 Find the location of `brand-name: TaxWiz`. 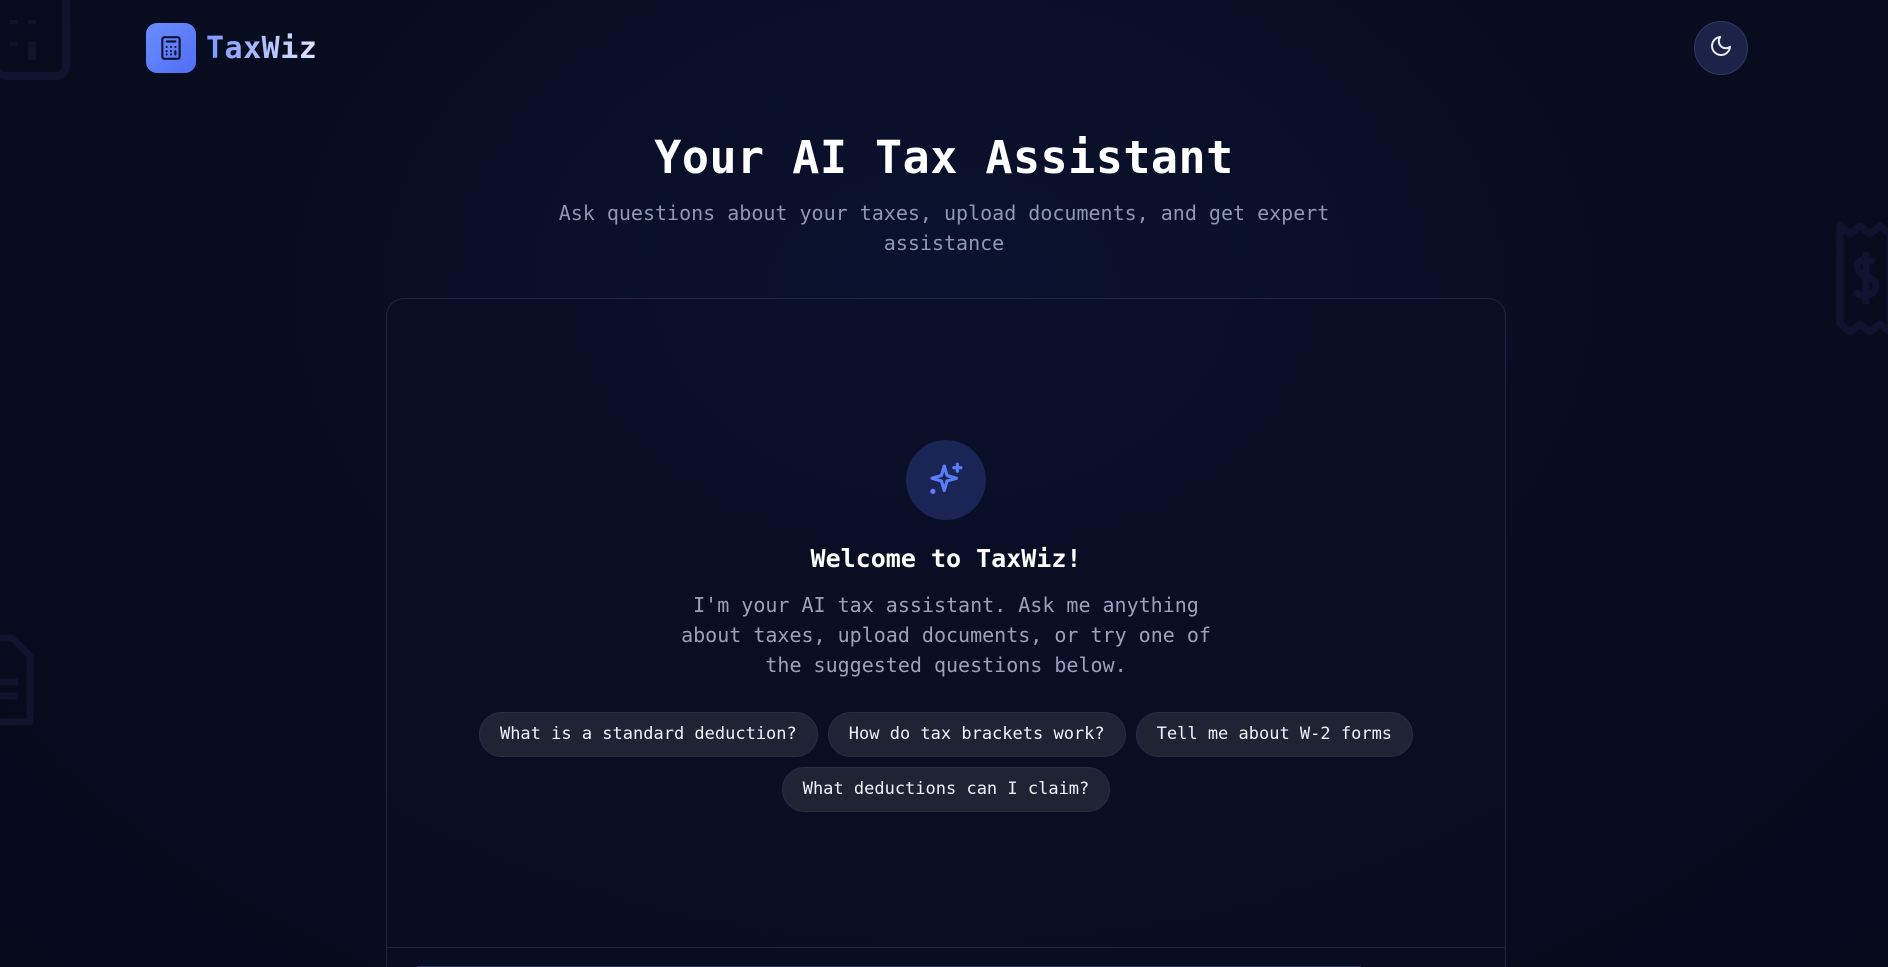

brand-name: TaxWiz is located at coordinates (262, 48).